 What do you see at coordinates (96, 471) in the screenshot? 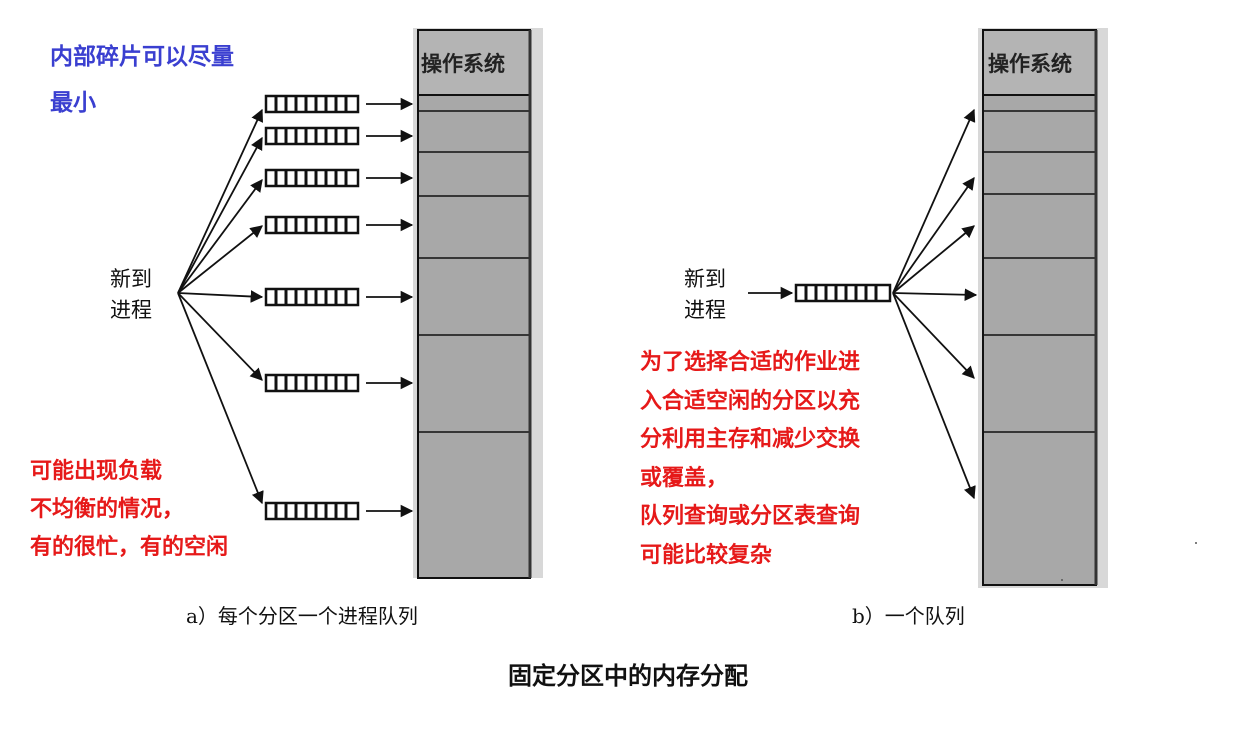
I see `note-line: 可能出现负载` at bounding box center [96, 471].